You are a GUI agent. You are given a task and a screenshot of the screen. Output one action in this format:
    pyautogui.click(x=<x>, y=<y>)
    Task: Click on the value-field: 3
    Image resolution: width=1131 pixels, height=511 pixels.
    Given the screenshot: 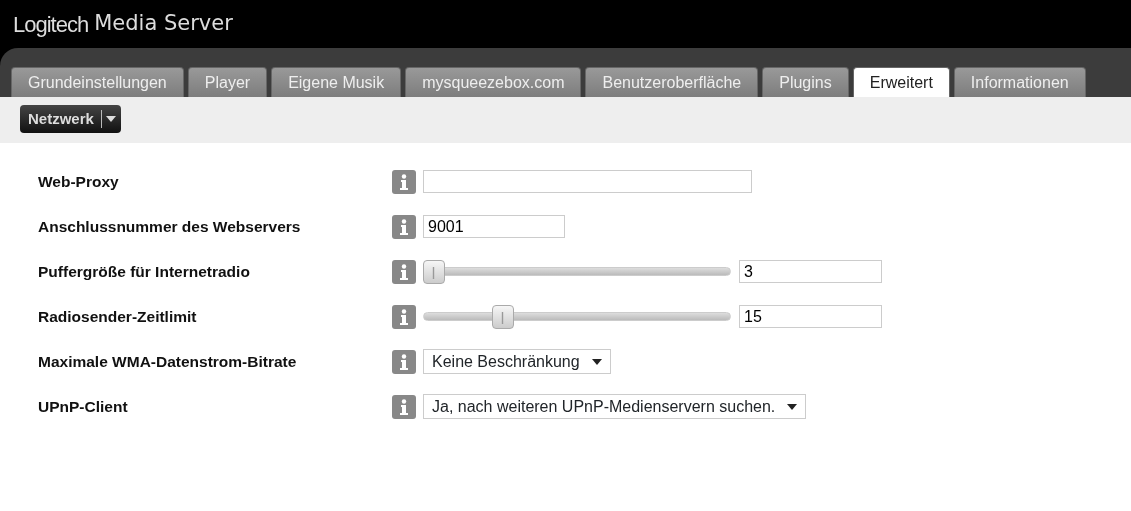 What is the action you would take?
    pyautogui.click(x=810, y=271)
    